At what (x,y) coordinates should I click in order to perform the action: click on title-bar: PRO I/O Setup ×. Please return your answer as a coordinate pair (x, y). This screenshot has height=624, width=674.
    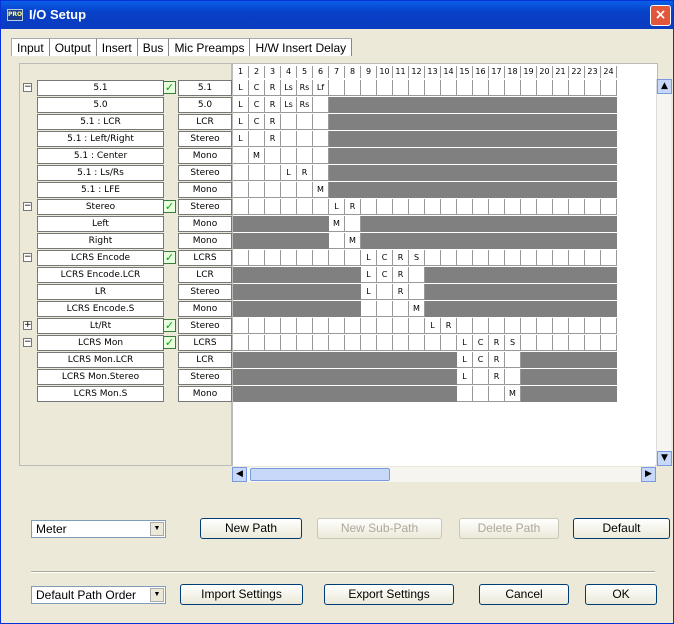
    Looking at the image, I should click on (337, 15).